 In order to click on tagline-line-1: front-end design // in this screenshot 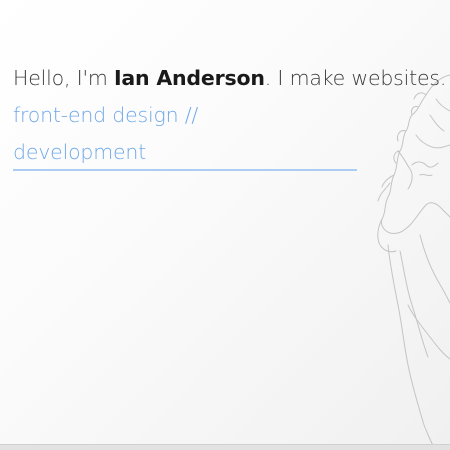, I will do `click(106, 115)`.